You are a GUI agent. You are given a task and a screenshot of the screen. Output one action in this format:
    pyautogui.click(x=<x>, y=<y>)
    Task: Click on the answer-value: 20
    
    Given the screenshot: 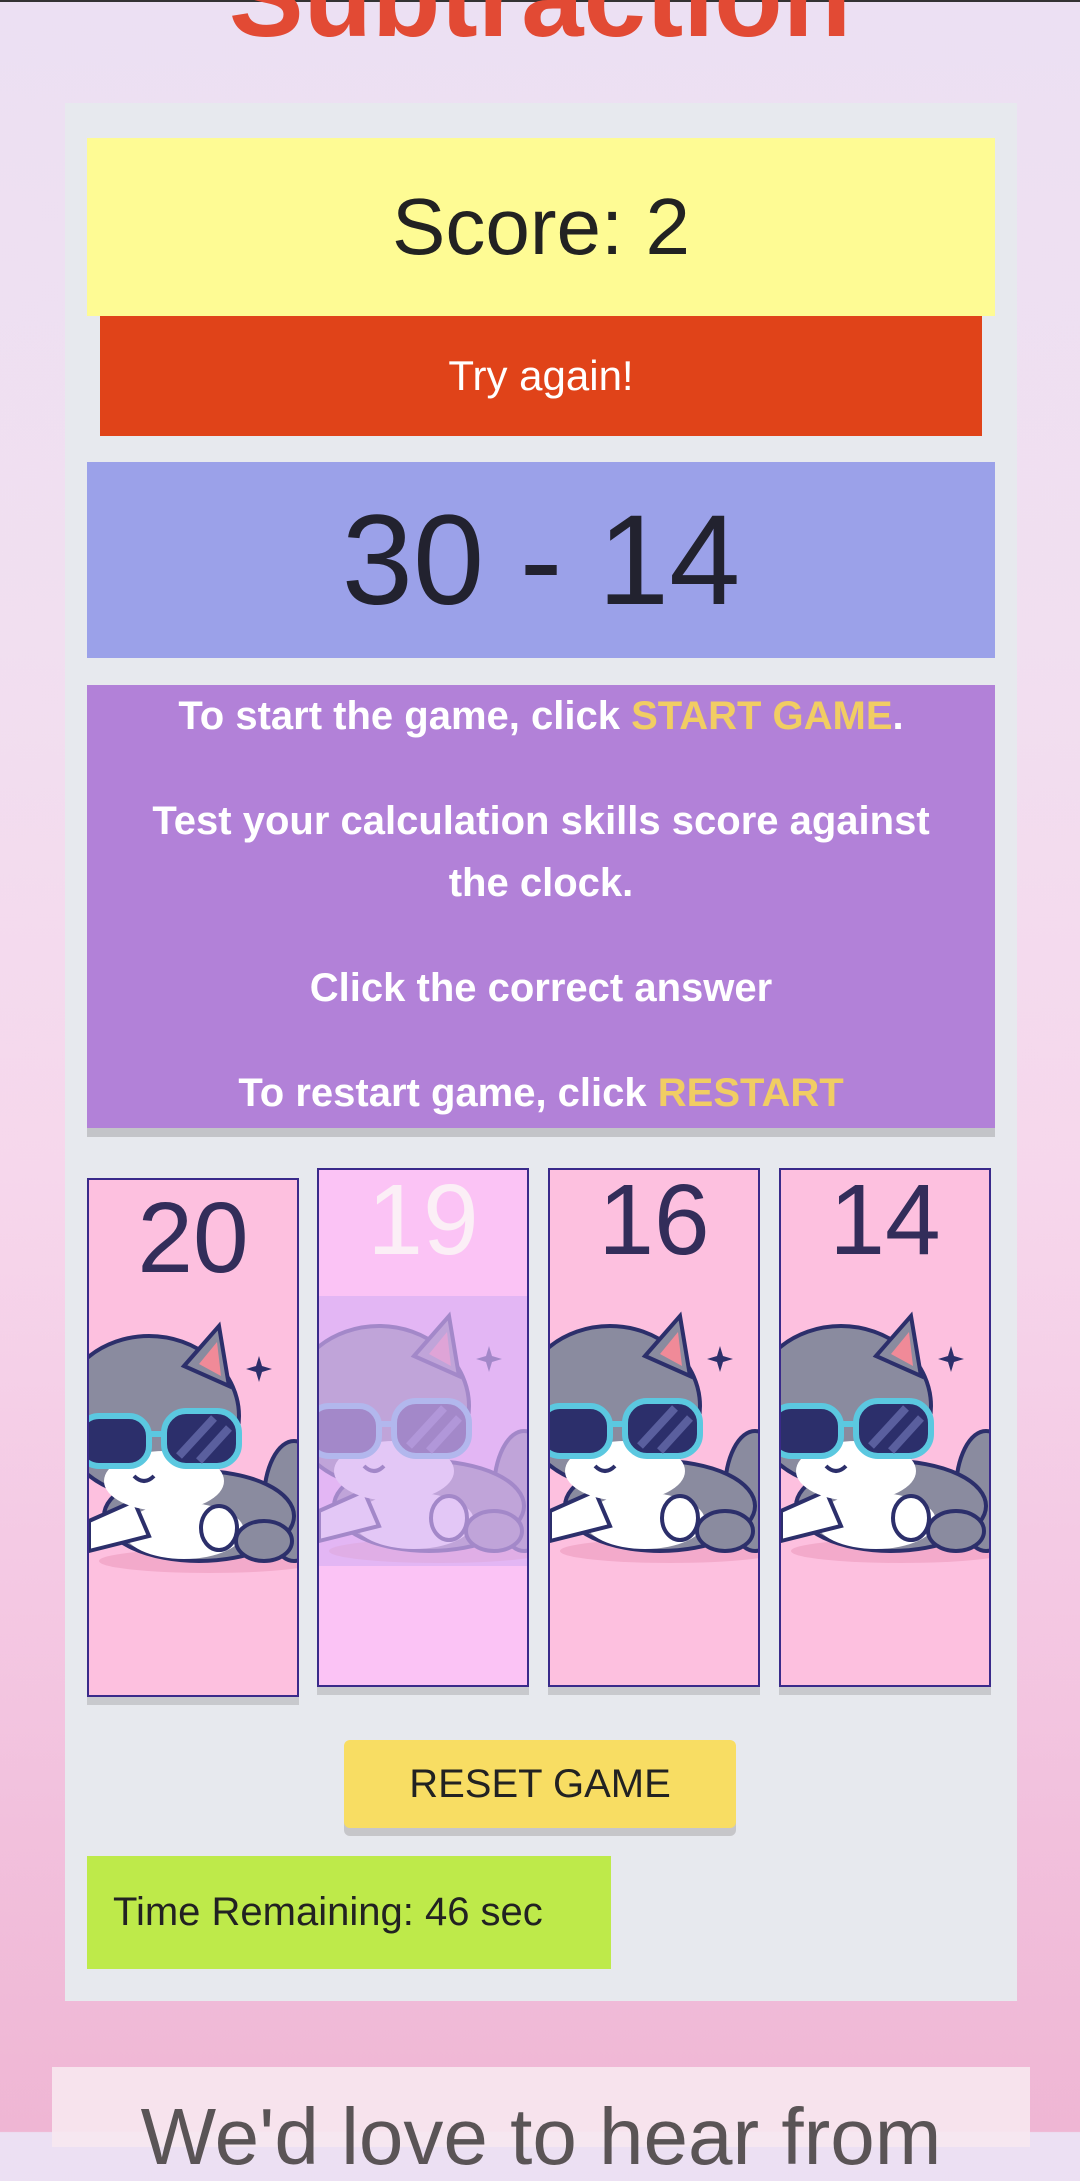 What is the action you would take?
    pyautogui.click(x=193, y=1238)
    